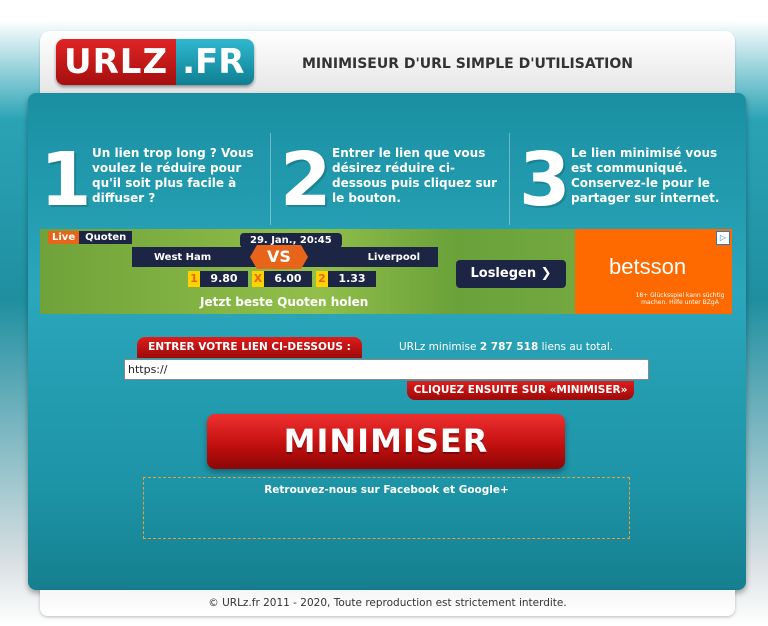  What do you see at coordinates (66, 180) in the screenshot?
I see `step-number: 1` at bounding box center [66, 180].